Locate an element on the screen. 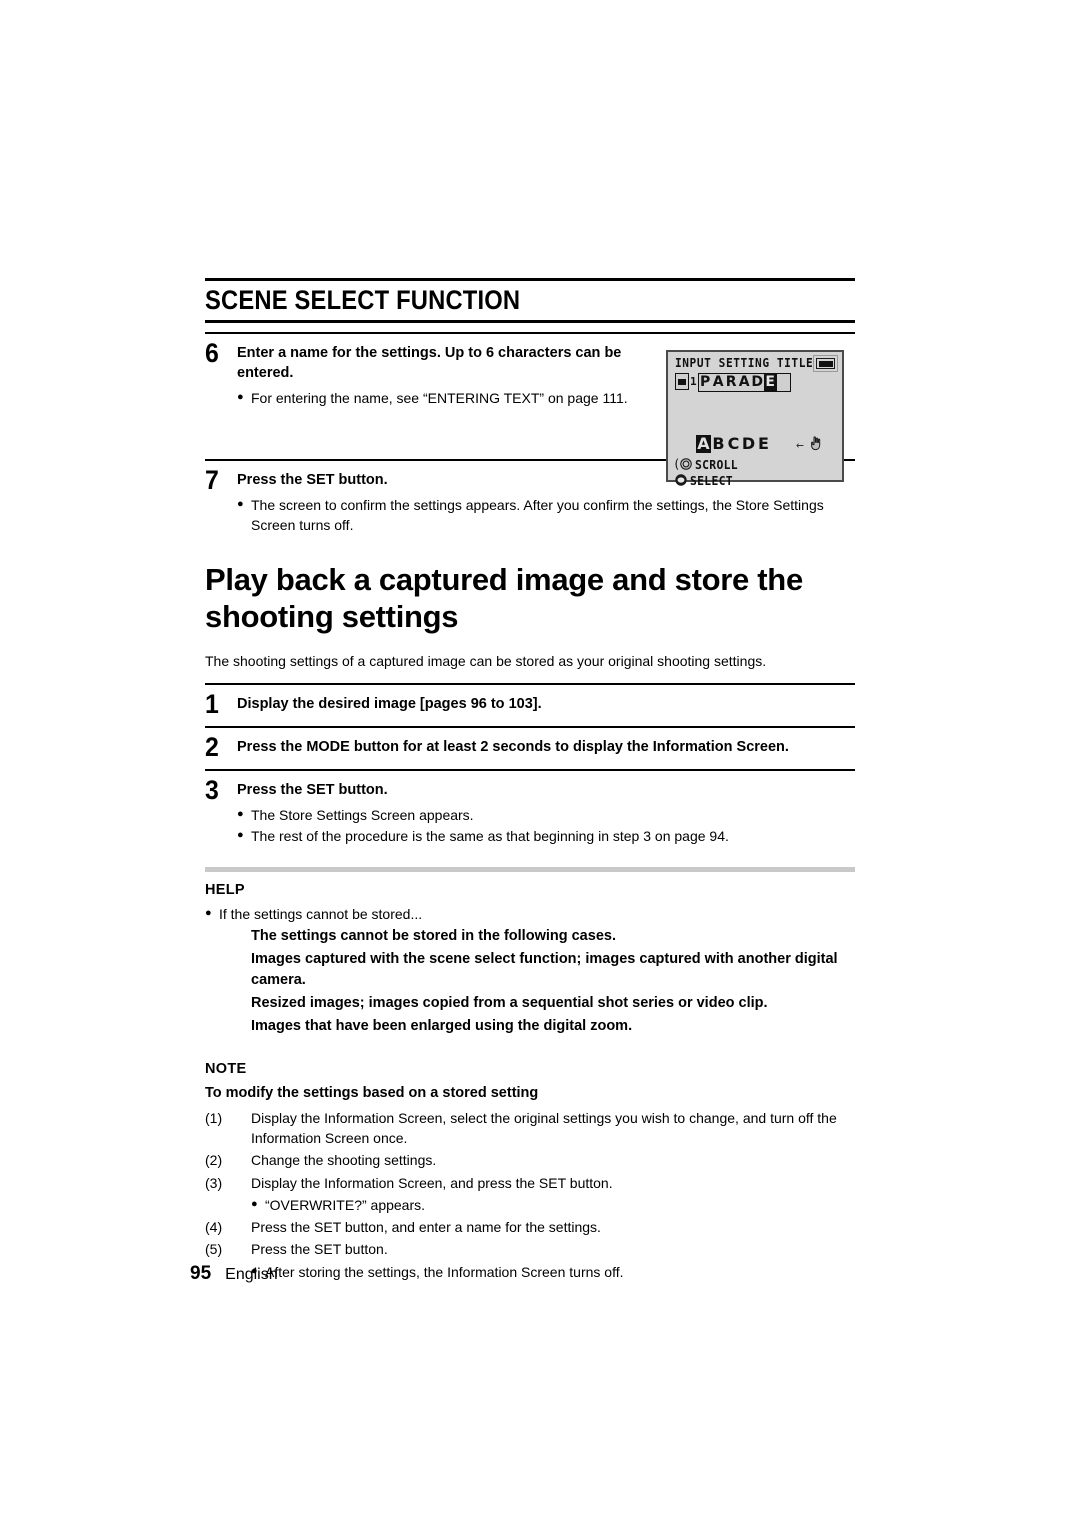 The width and height of the screenshot is (1080, 1528). scroll-label: SCROLL is located at coordinates (717, 464).